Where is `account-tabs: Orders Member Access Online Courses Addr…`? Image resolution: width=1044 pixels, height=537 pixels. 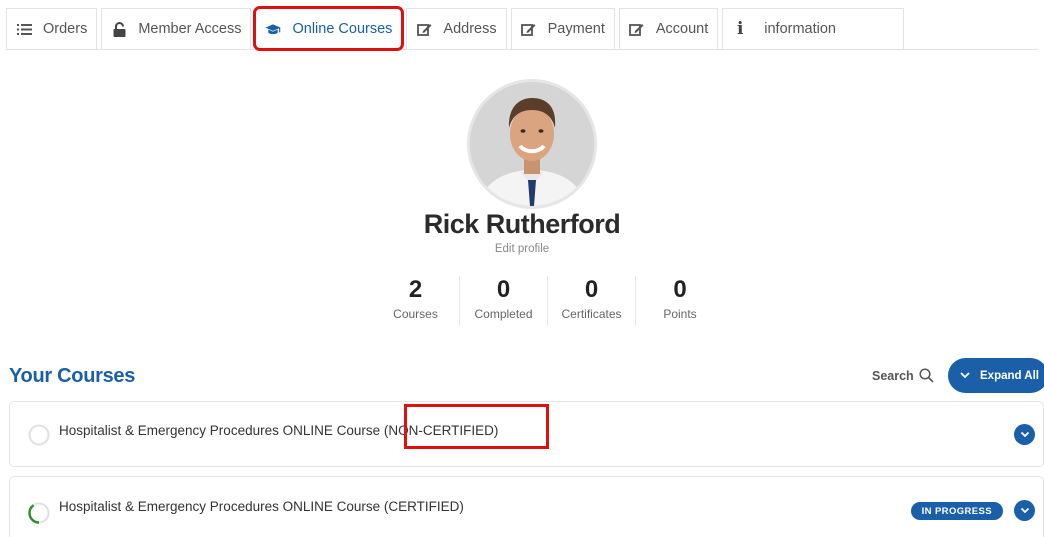 account-tabs: Orders Member Access Online Courses Addr… is located at coordinates (522, 28).